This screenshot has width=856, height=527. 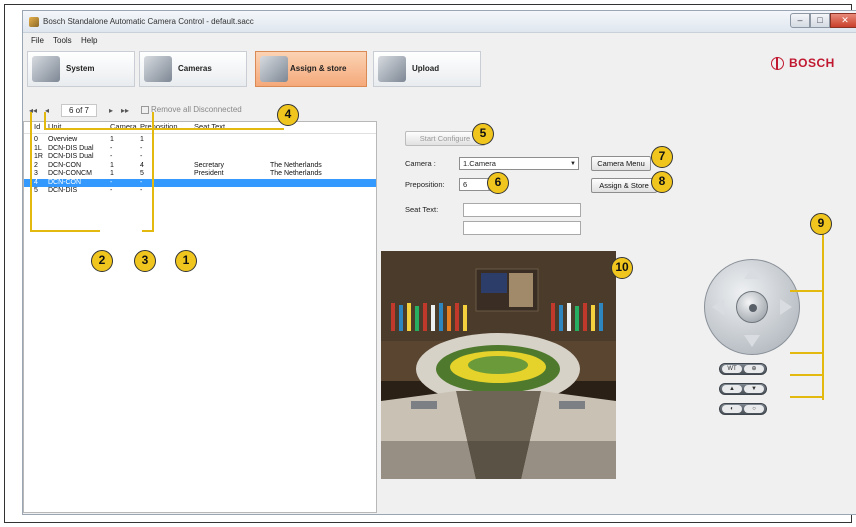 What do you see at coordinates (820, 20) in the screenshot?
I see `maximize-button: □` at bounding box center [820, 20].